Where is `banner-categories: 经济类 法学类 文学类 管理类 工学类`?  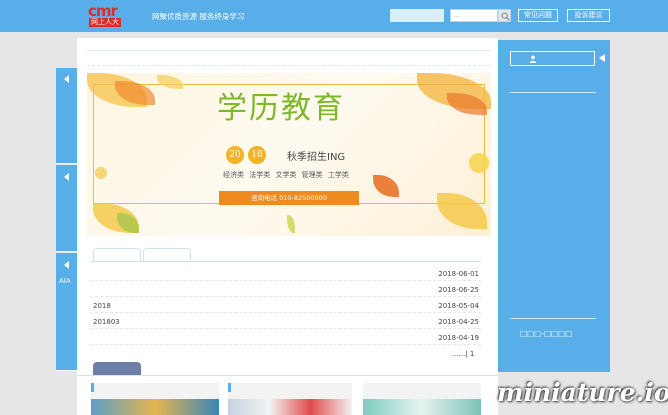
banner-categories: 经济类 法学类 文学类 管理类 工学类 is located at coordinates (286, 175).